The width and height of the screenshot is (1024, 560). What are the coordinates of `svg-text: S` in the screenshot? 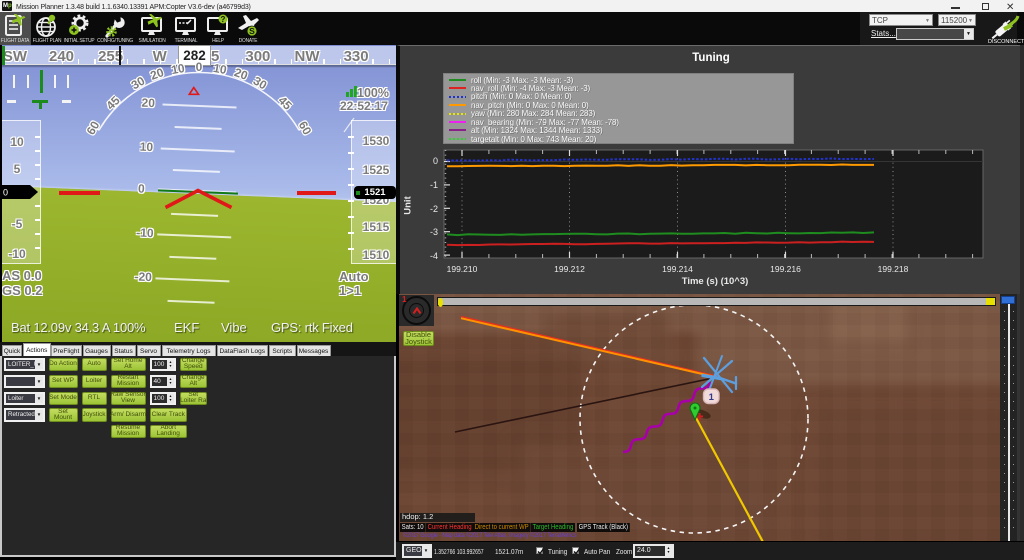 It's located at (252, 31).